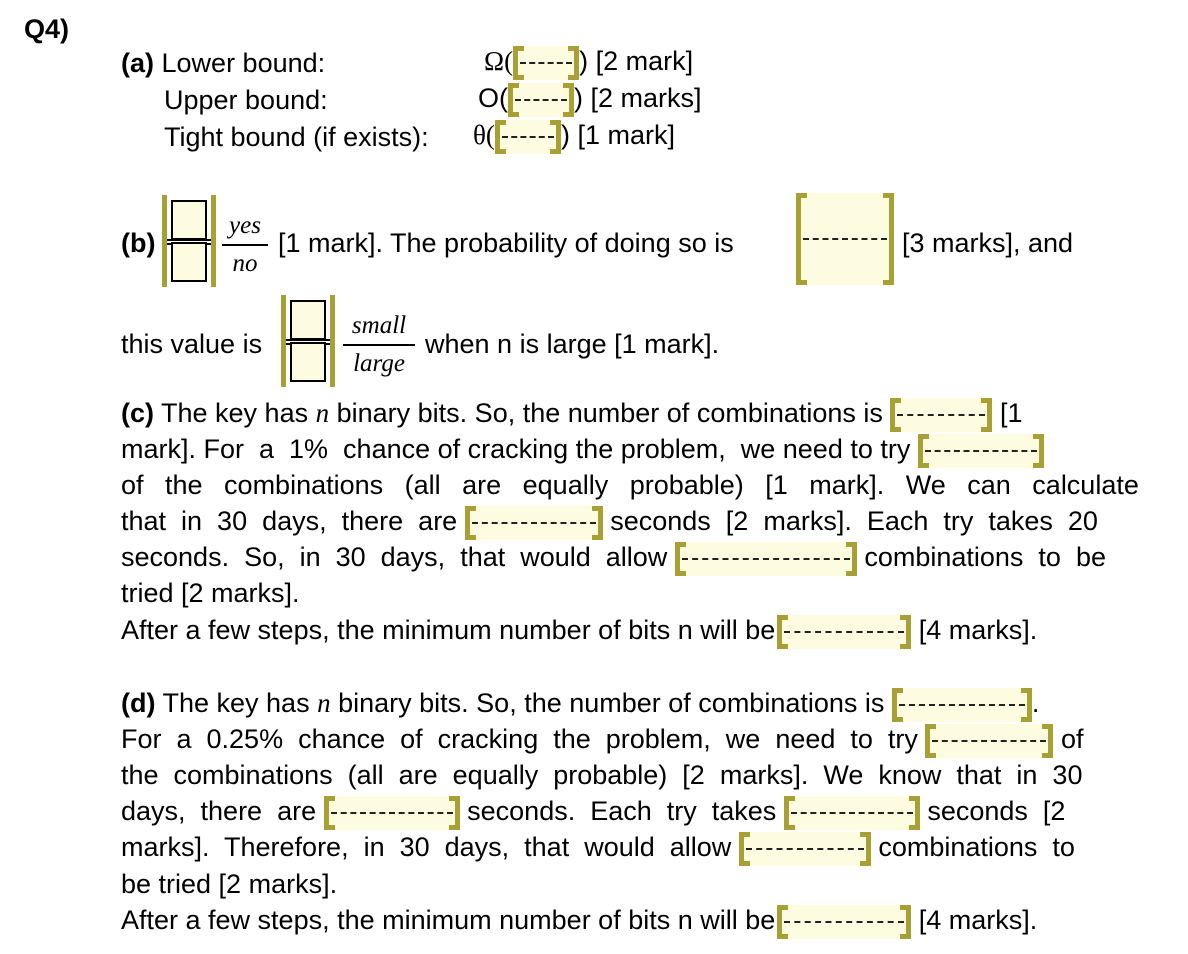  Describe the element at coordinates (192, 344) in the screenshot. I see `part-b-text-3: this value is` at that location.